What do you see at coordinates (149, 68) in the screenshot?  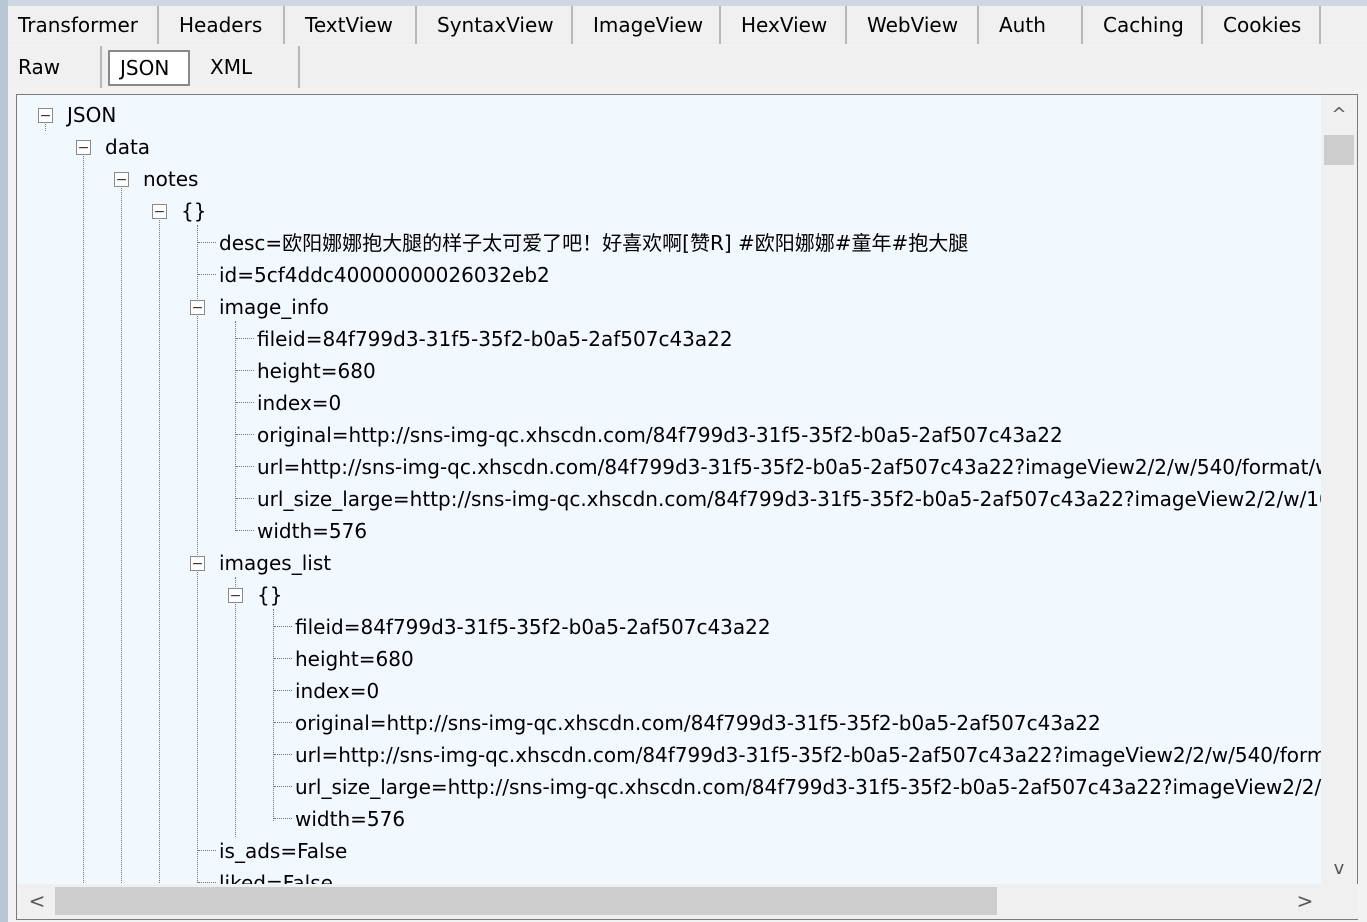 I see `tab-json: JSON` at bounding box center [149, 68].